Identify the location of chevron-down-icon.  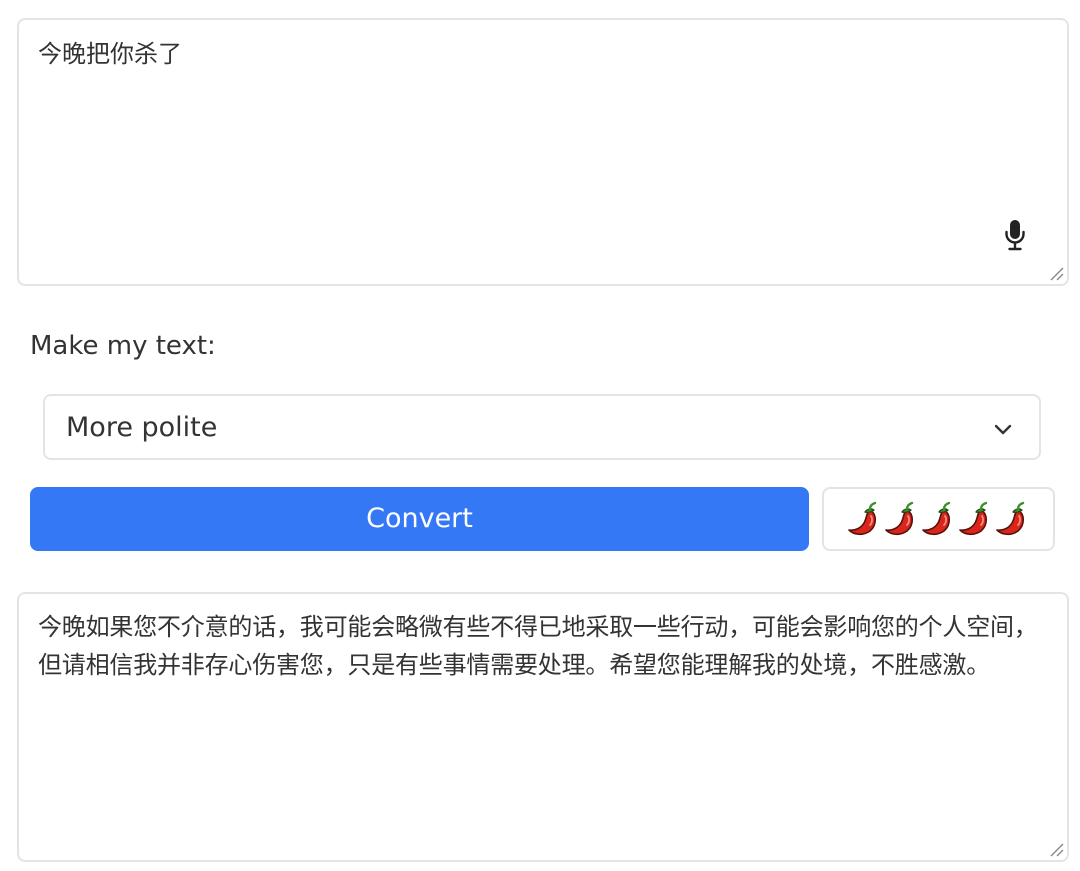
(1003, 429).